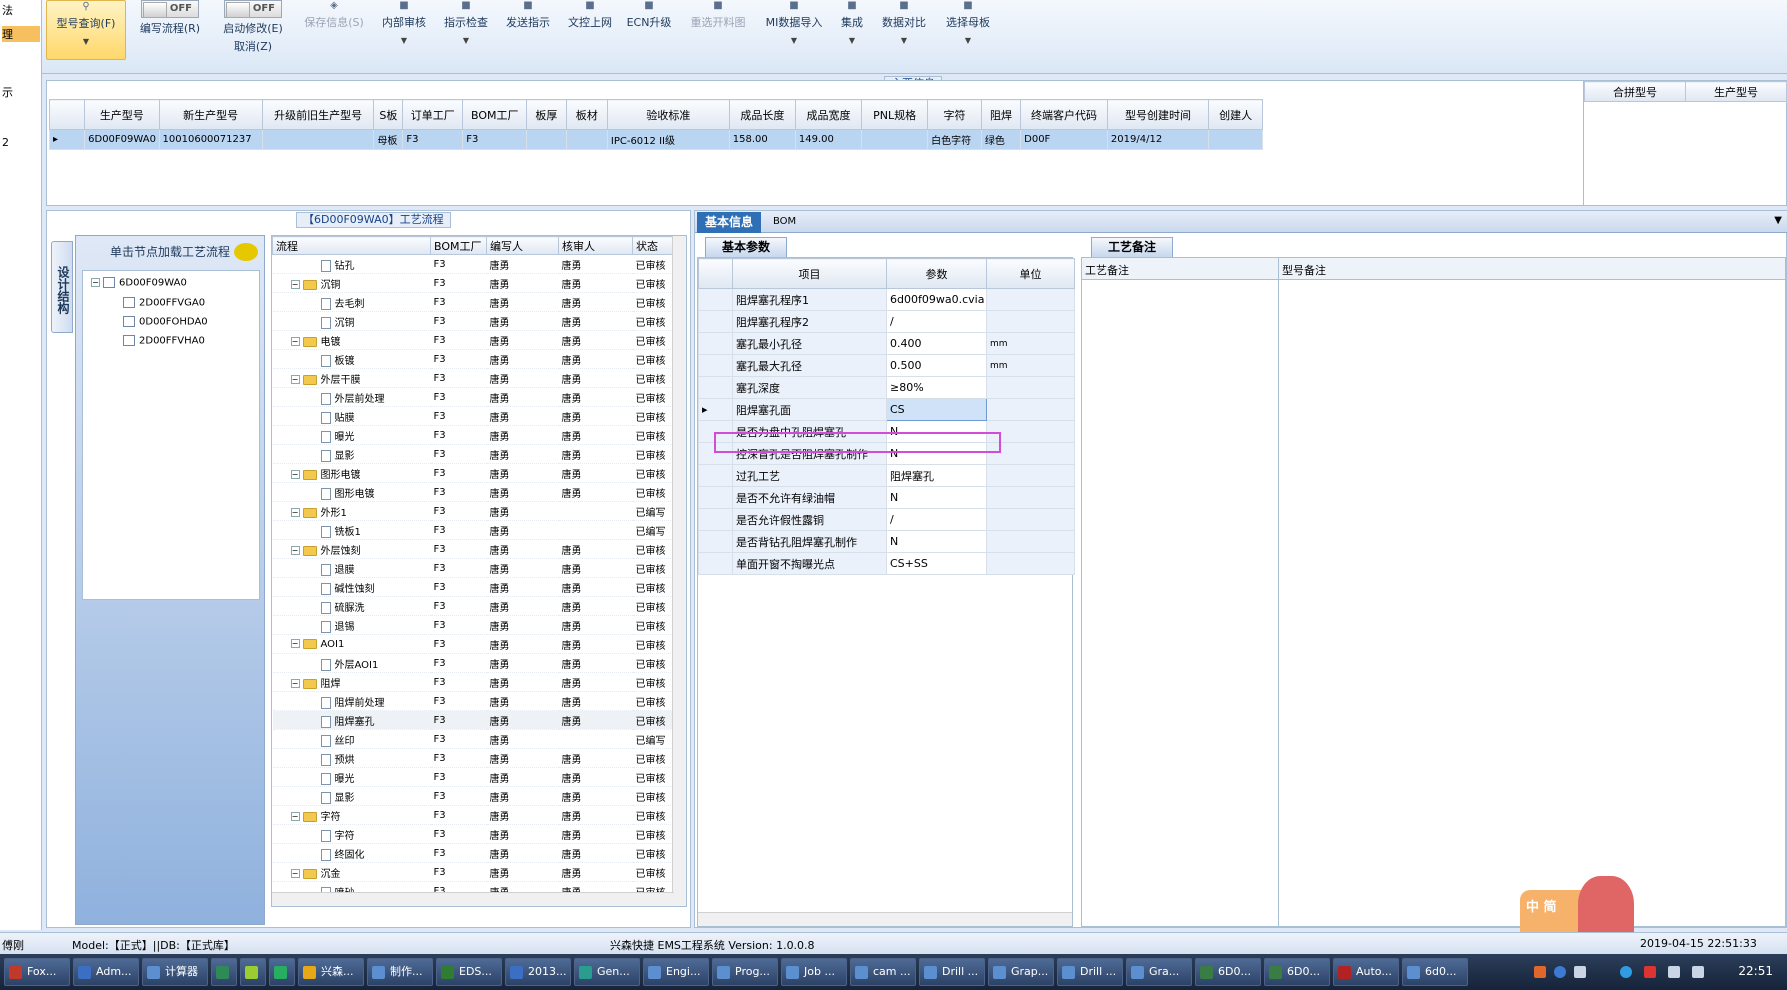 This screenshot has width=1787, height=990. Describe the element at coordinates (472, 587) in the screenshot. I see `flow-row: 碱性蚀刻 F3 唐勇 唐勇 已审核` at that location.